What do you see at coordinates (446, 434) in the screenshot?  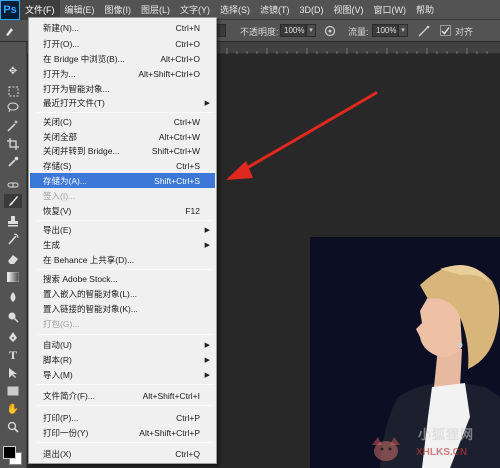 I see `watermark-text: 小狐狸网` at bounding box center [446, 434].